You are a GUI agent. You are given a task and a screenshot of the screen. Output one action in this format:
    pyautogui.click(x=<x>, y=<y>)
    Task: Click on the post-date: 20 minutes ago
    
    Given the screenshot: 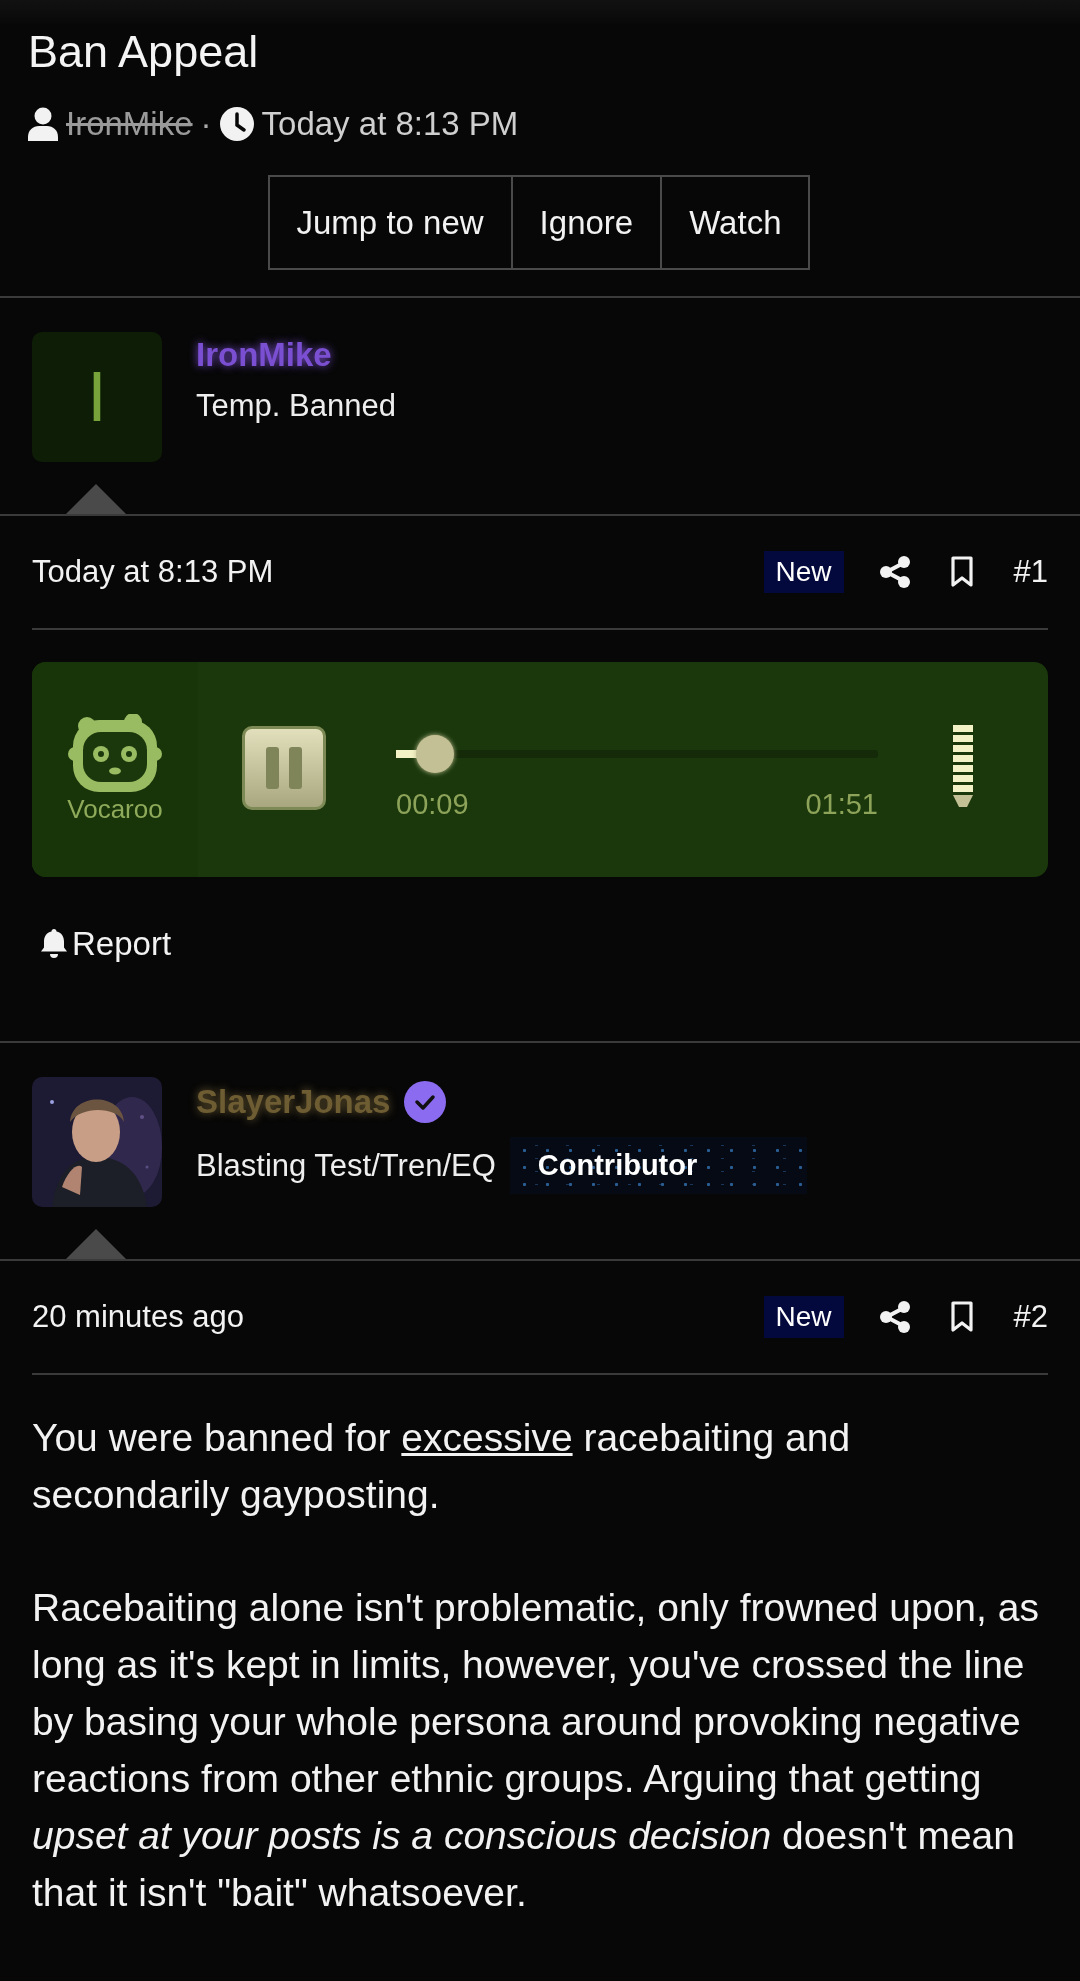 What is the action you would take?
    pyautogui.click(x=398, y=1317)
    